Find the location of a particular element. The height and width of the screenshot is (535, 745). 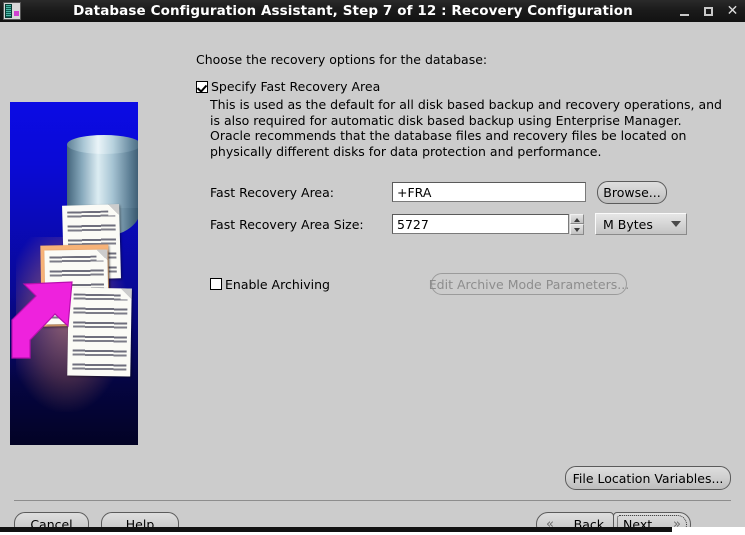

size-unit-select: M Bytes is located at coordinates (641, 224).